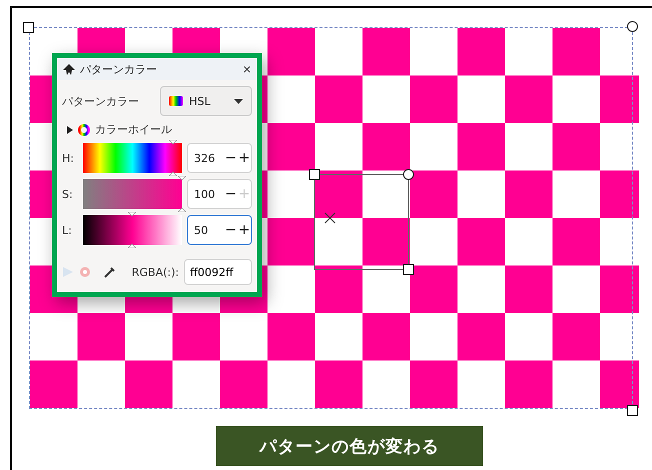  What do you see at coordinates (246, 69) in the screenshot?
I see `close-button: ×` at bounding box center [246, 69].